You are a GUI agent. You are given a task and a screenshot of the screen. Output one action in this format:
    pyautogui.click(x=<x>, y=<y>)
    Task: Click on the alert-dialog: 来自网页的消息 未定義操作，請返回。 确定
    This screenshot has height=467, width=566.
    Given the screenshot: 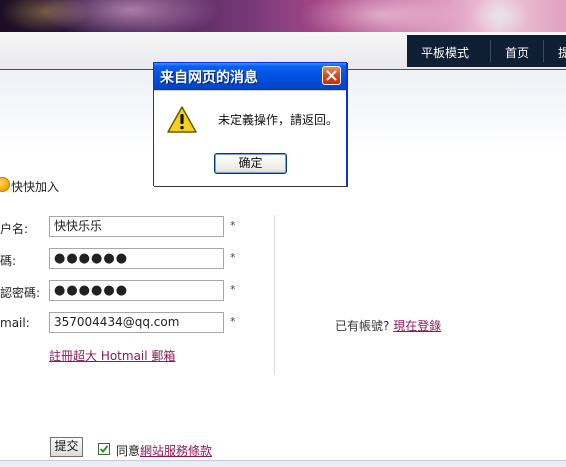 What is the action you would take?
    pyautogui.click(x=250, y=124)
    